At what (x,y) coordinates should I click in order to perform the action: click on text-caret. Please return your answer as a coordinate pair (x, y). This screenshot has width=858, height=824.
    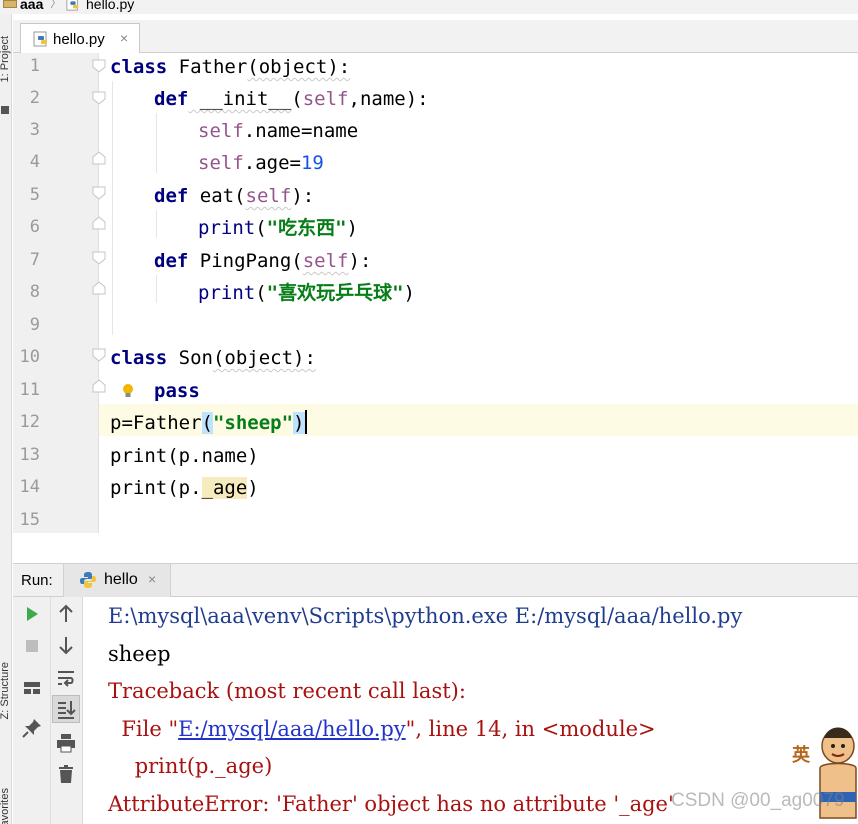
    Looking at the image, I should click on (305, 422).